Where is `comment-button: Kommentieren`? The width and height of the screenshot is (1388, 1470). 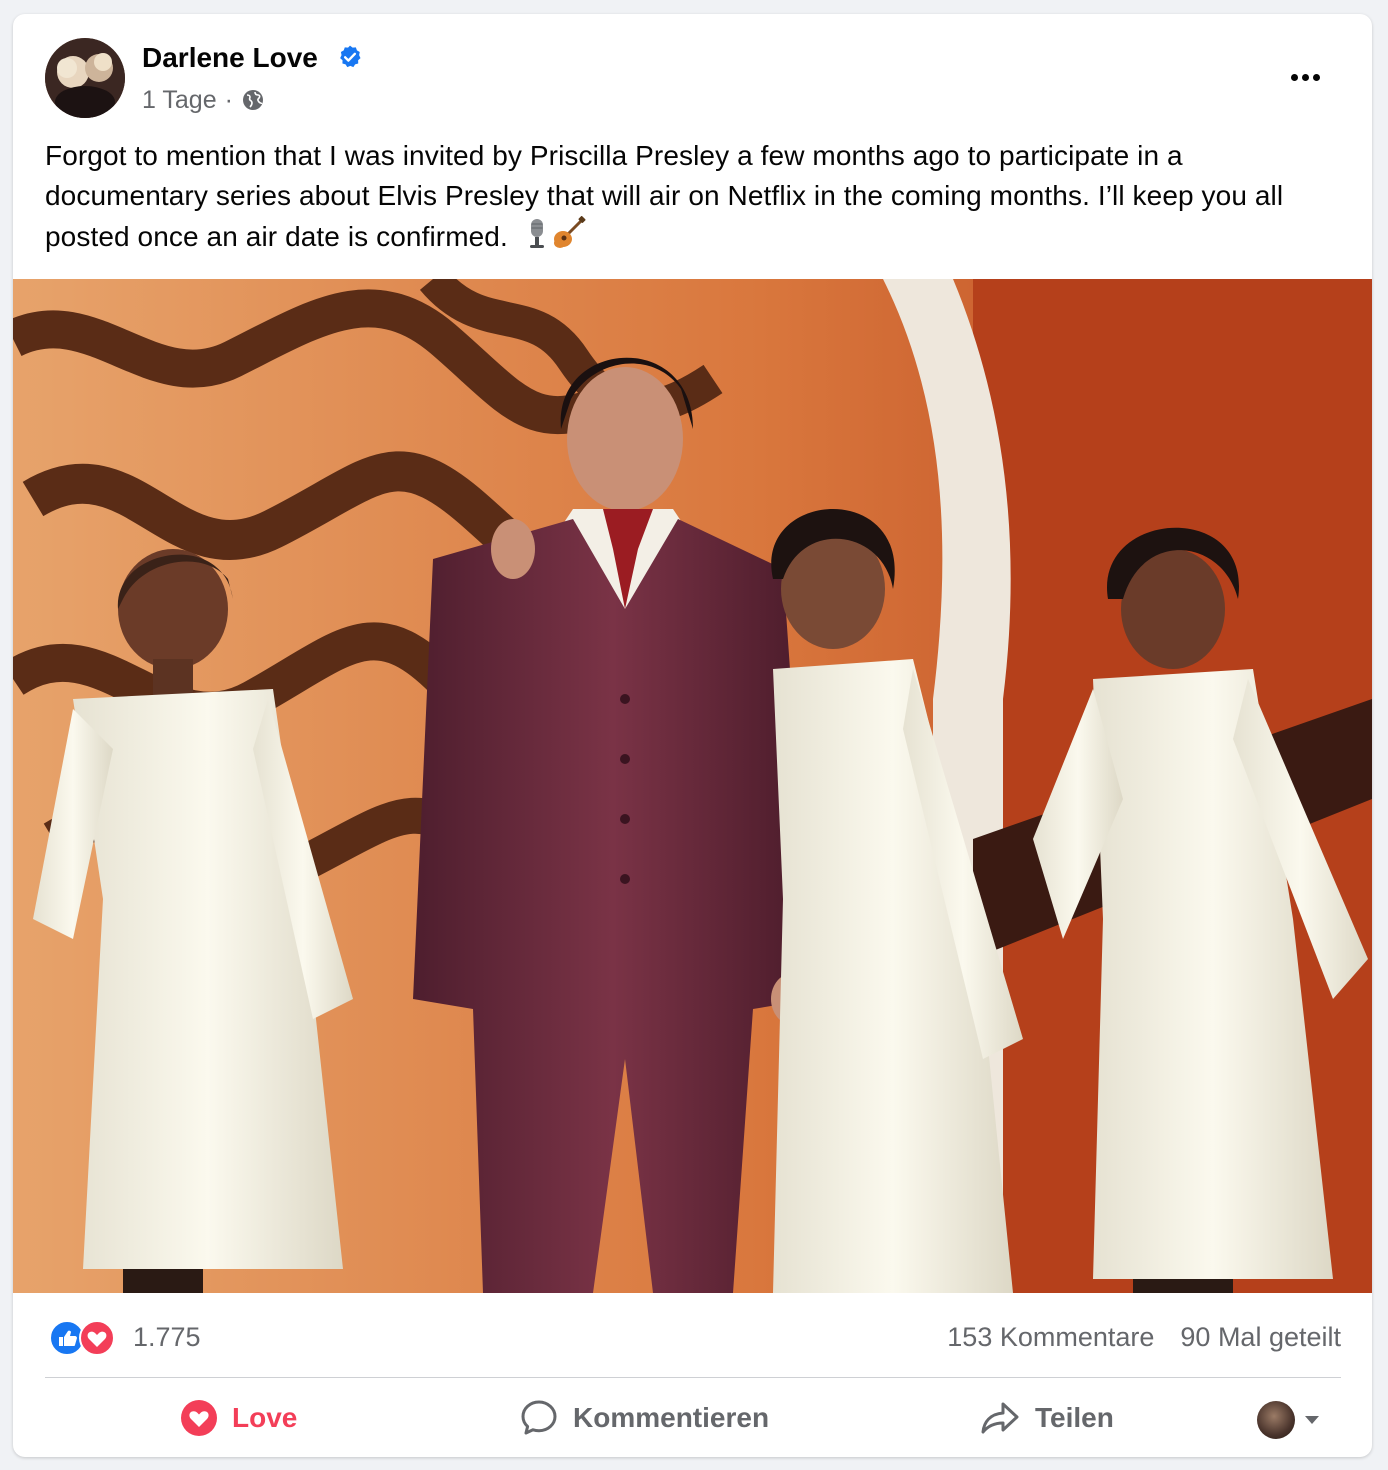
comment-button: Kommentieren is located at coordinates (644, 1418).